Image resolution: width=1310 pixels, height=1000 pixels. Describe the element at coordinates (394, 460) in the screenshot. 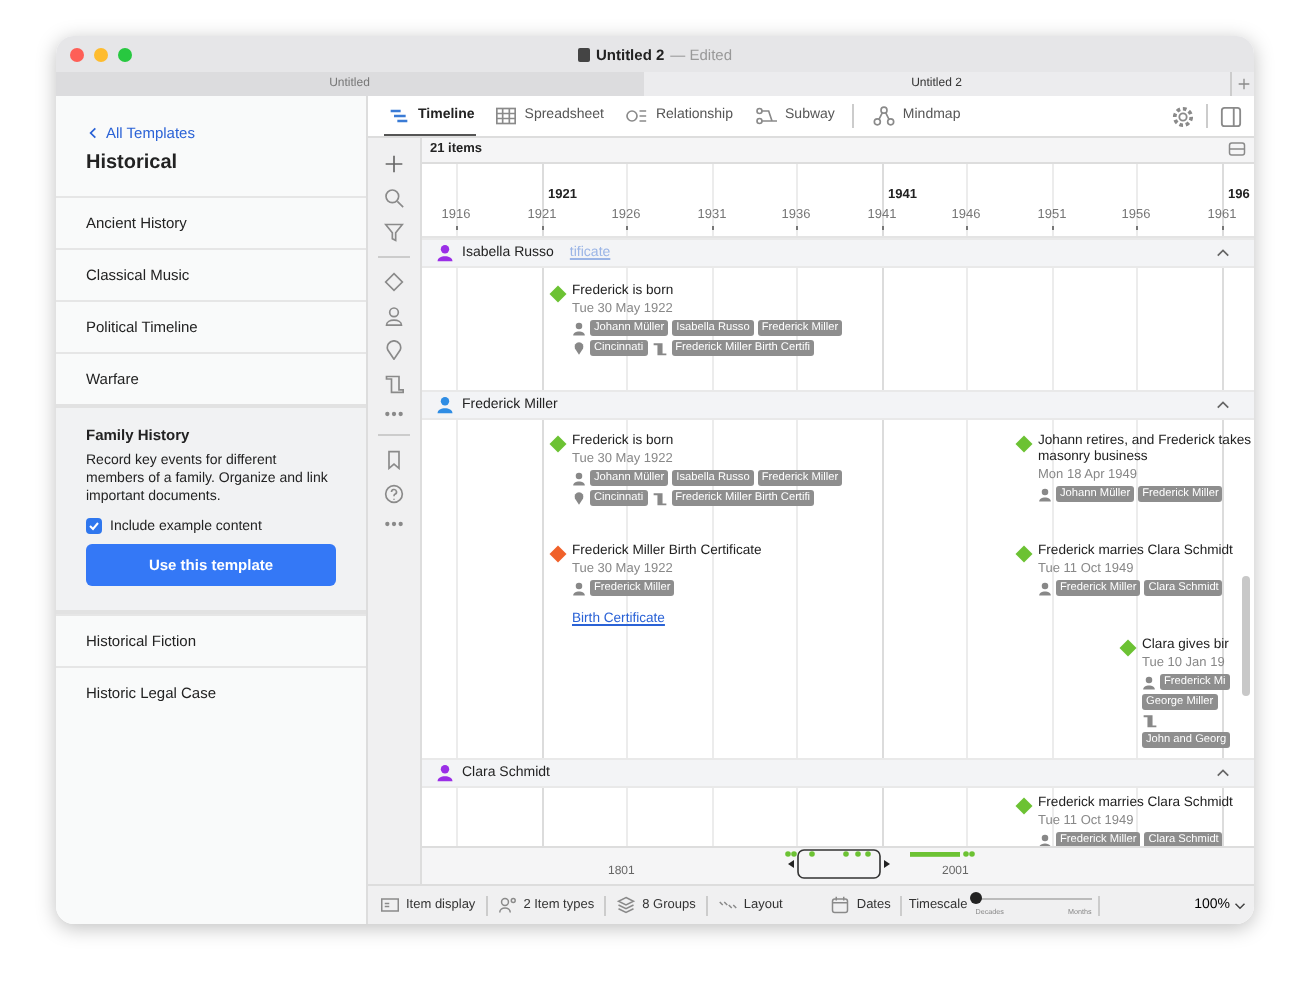

I see `bookmark-icon` at that location.